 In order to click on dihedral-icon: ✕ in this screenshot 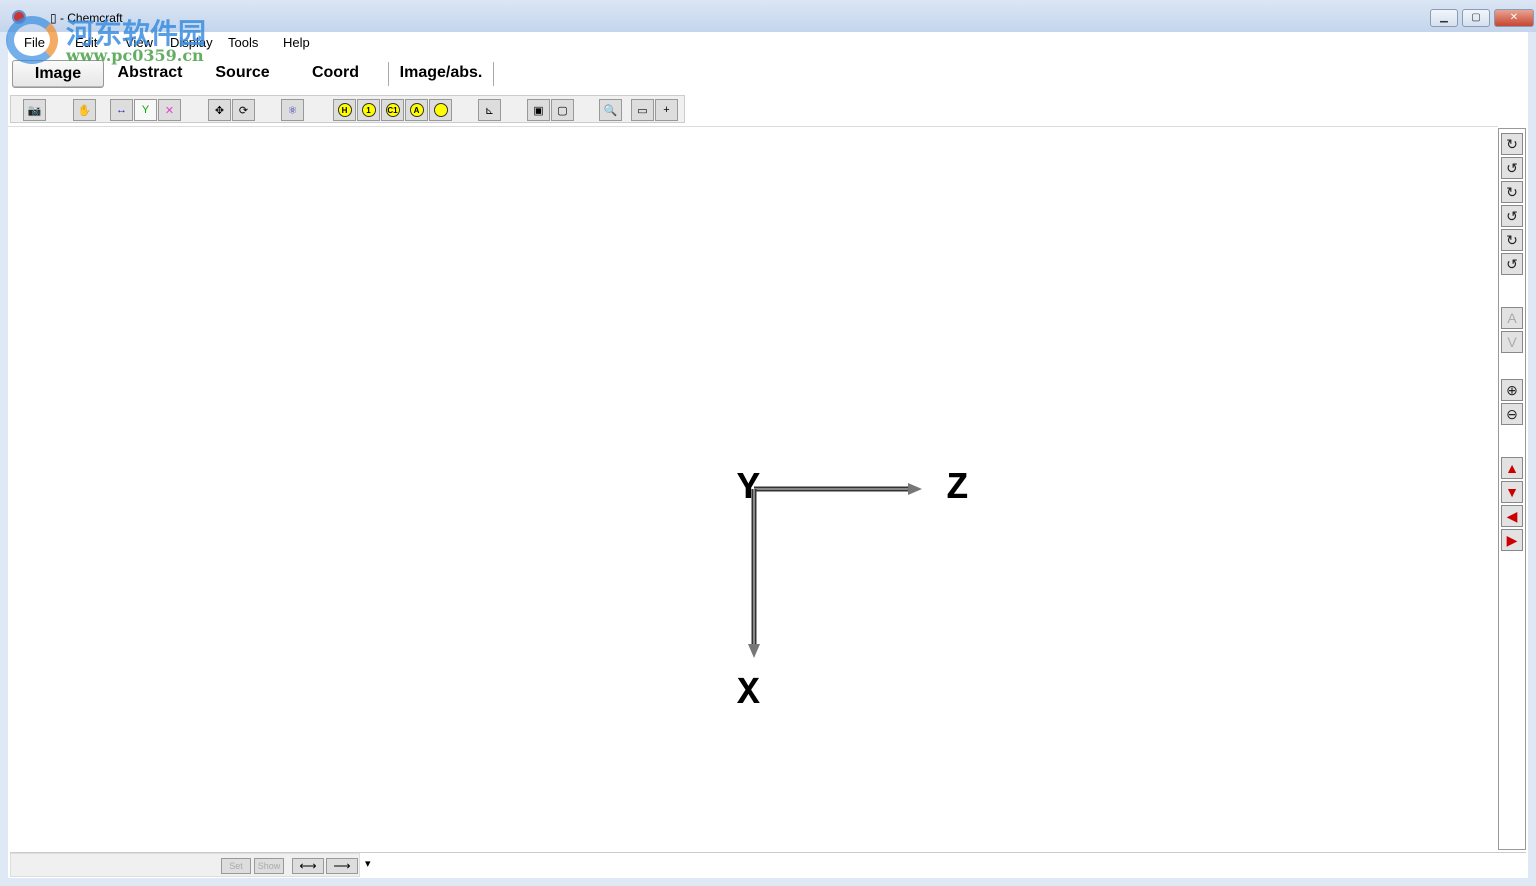, I will do `click(169, 110)`.